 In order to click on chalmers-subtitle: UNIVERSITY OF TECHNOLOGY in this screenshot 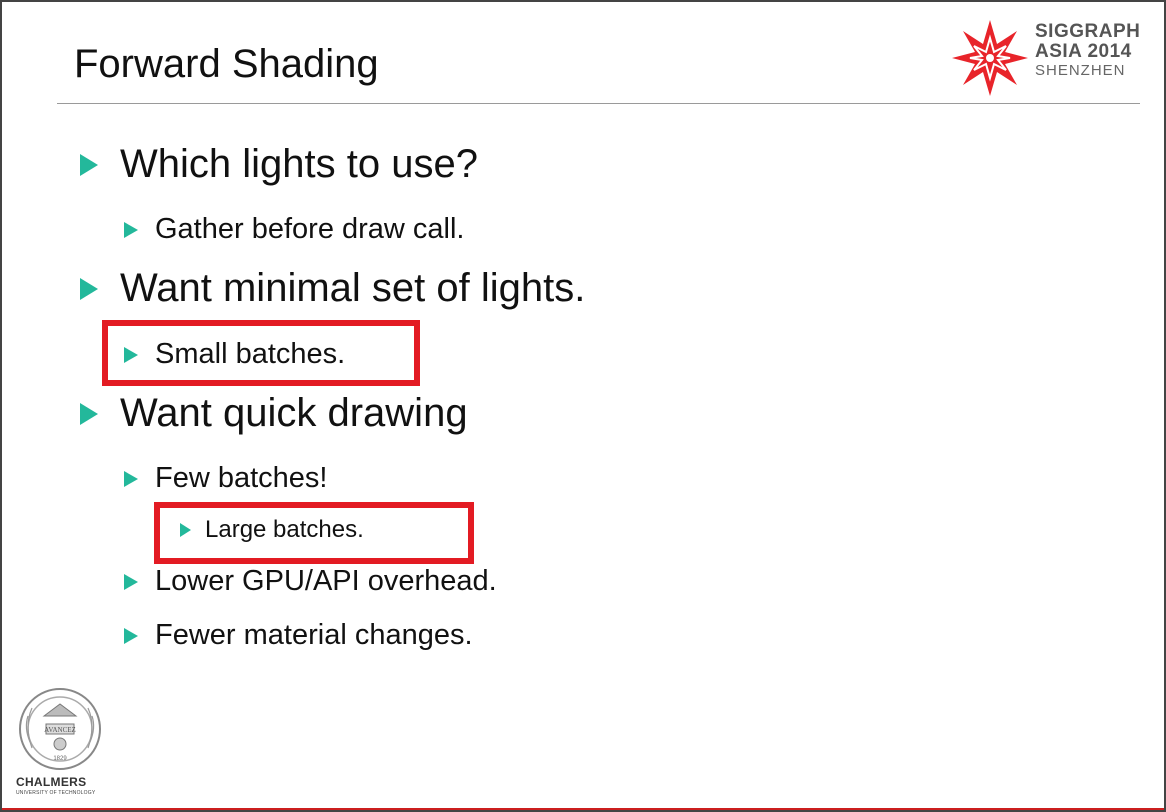, I will do `click(56, 793)`.